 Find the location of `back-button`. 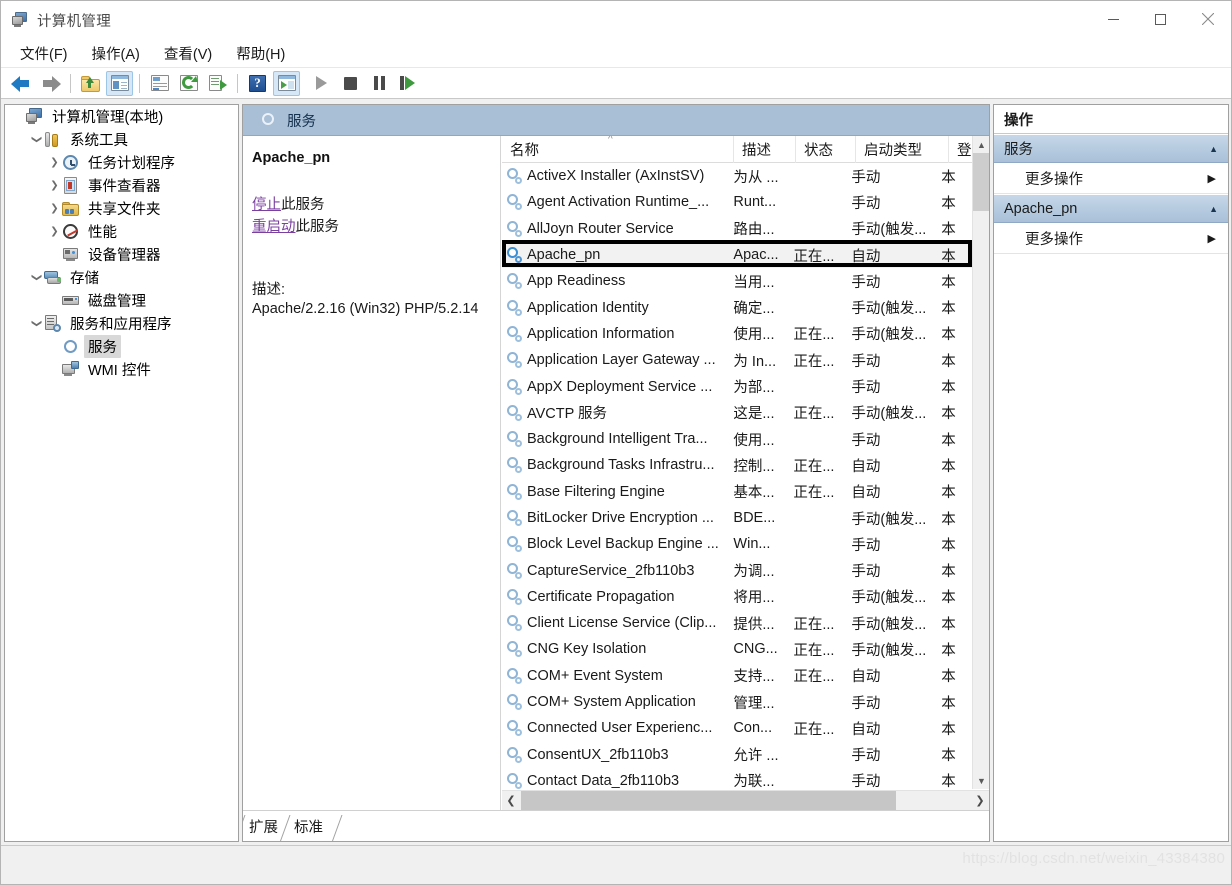

back-button is located at coordinates (21, 83).